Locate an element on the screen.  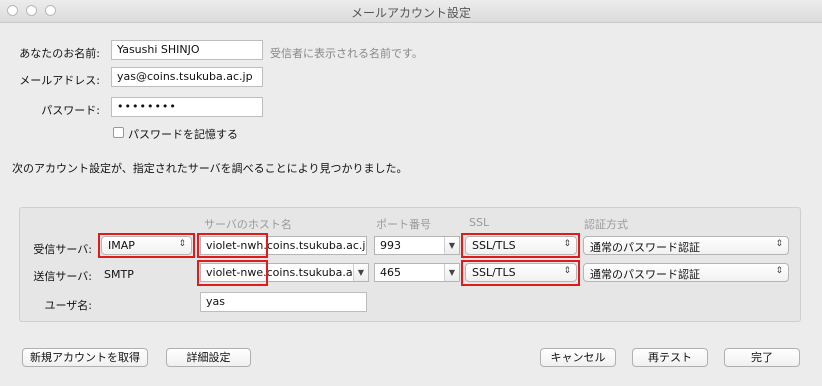
outgoing-host-combo: violet-nwe.coins.tsukuba.ac.jp ▼ is located at coordinates (284, 272).